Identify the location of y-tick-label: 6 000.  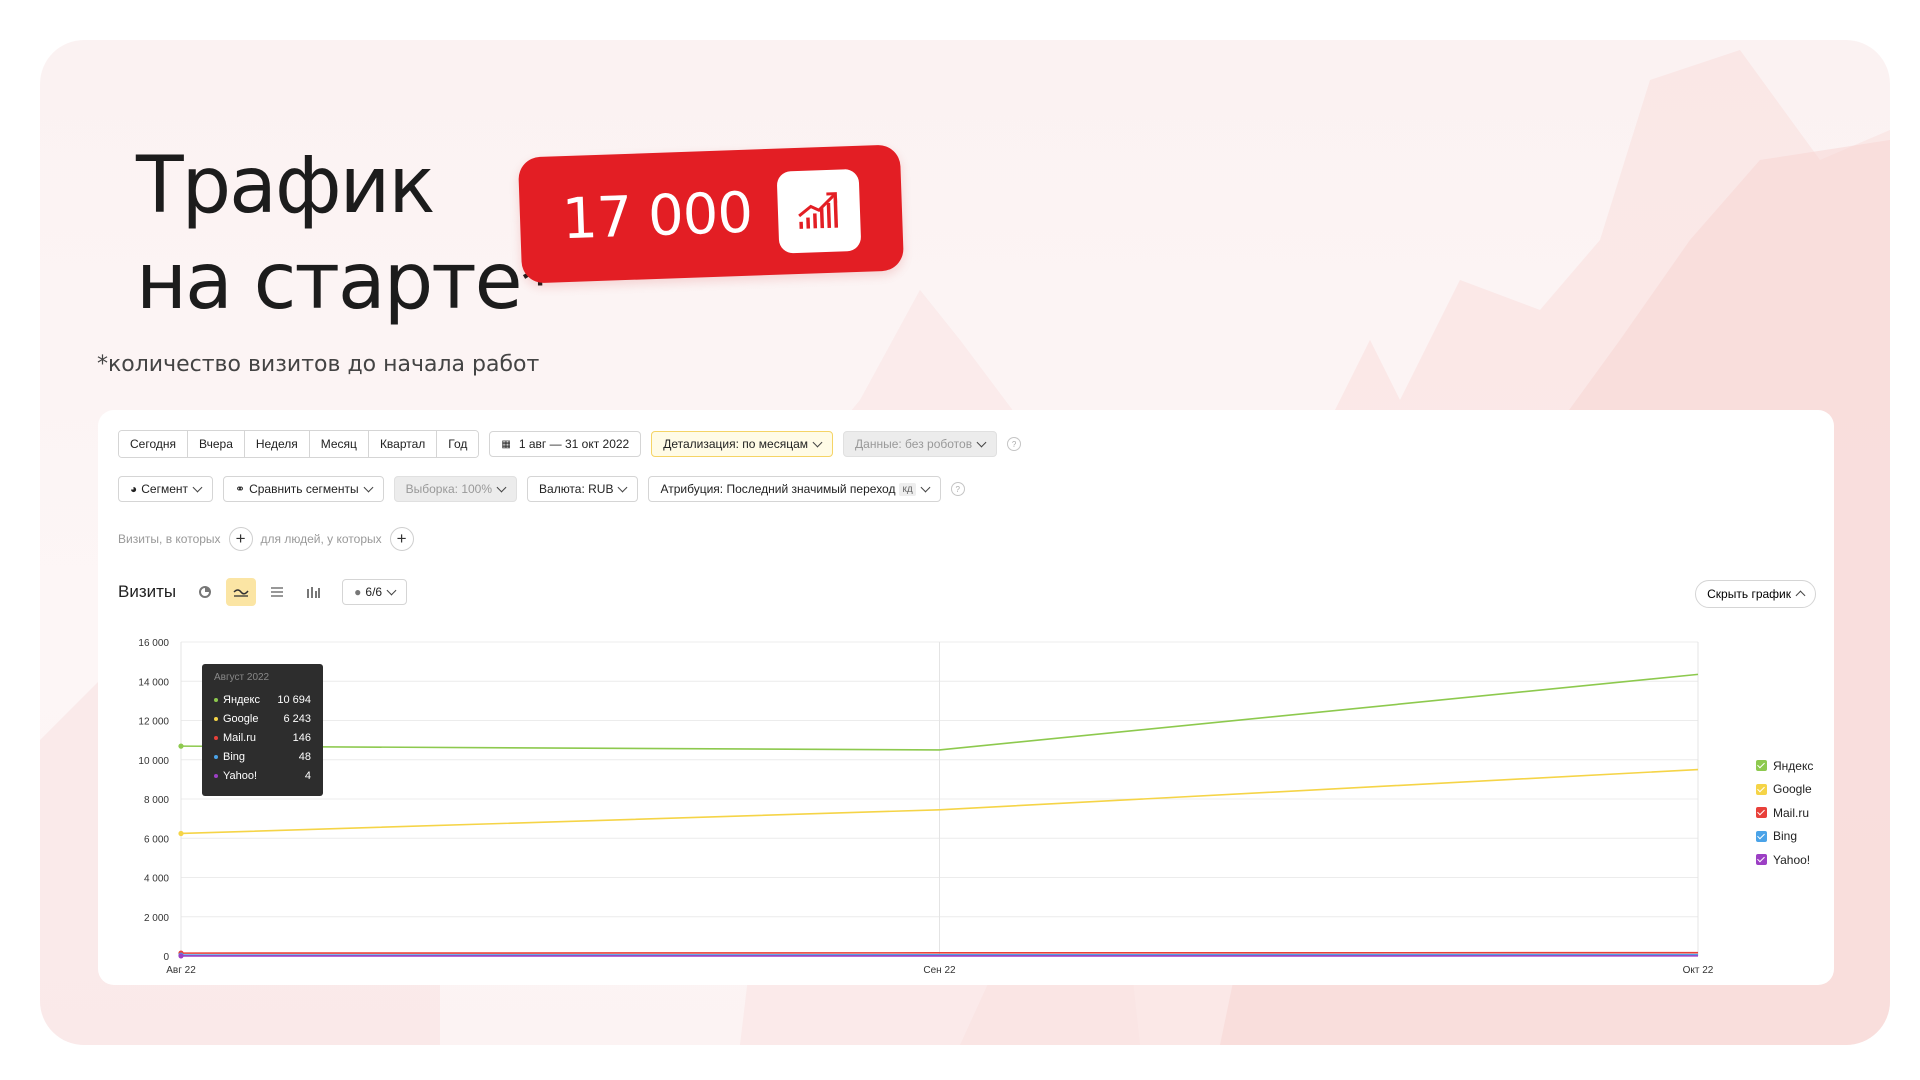
(156, 839).